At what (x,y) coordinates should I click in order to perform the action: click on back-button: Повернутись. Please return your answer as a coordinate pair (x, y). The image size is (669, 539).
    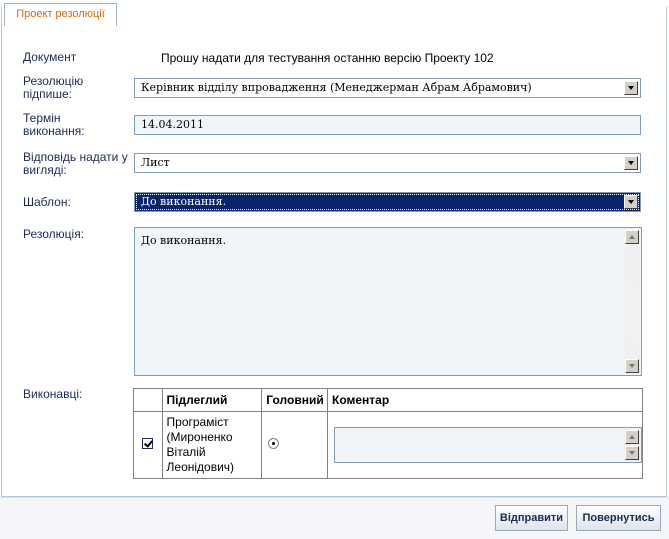
    Looking at the image, I should click on (618, 518).